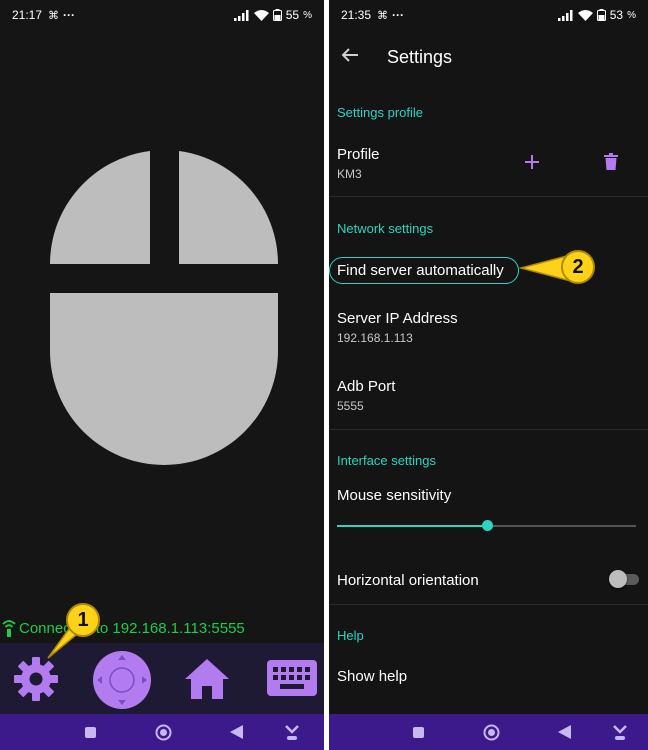 Image resolution: width=648 pixels, height=750 pixels. I want to click on add-profile-icon, so click(532, 164).